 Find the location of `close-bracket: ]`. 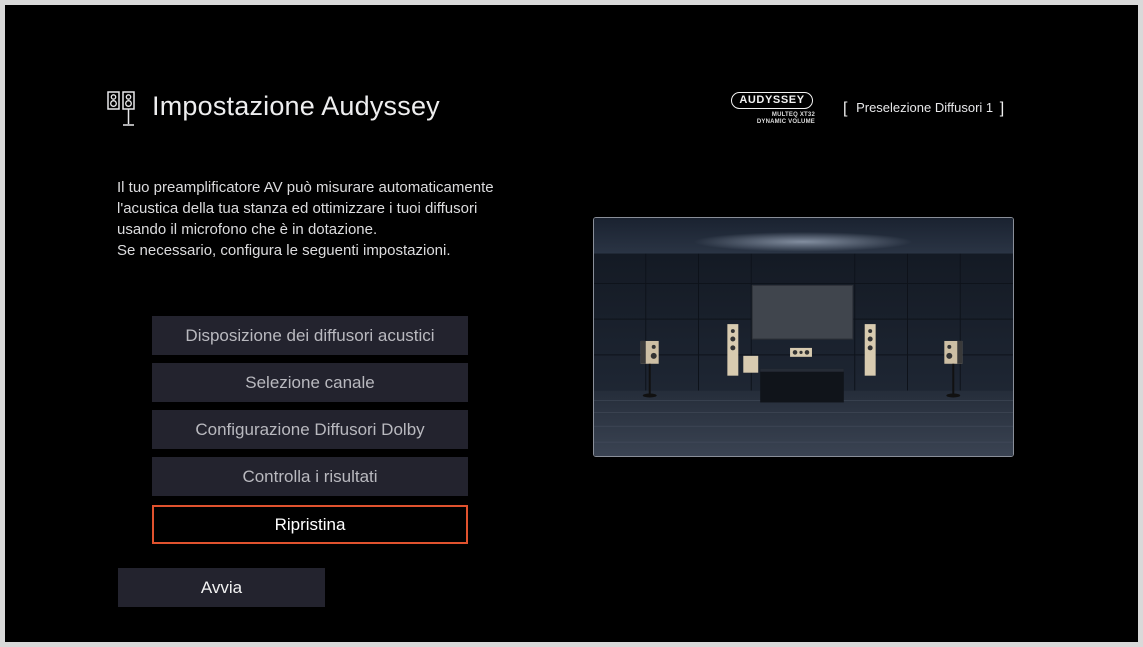

close-bracket: ] is located at coordinates (1002, 108).